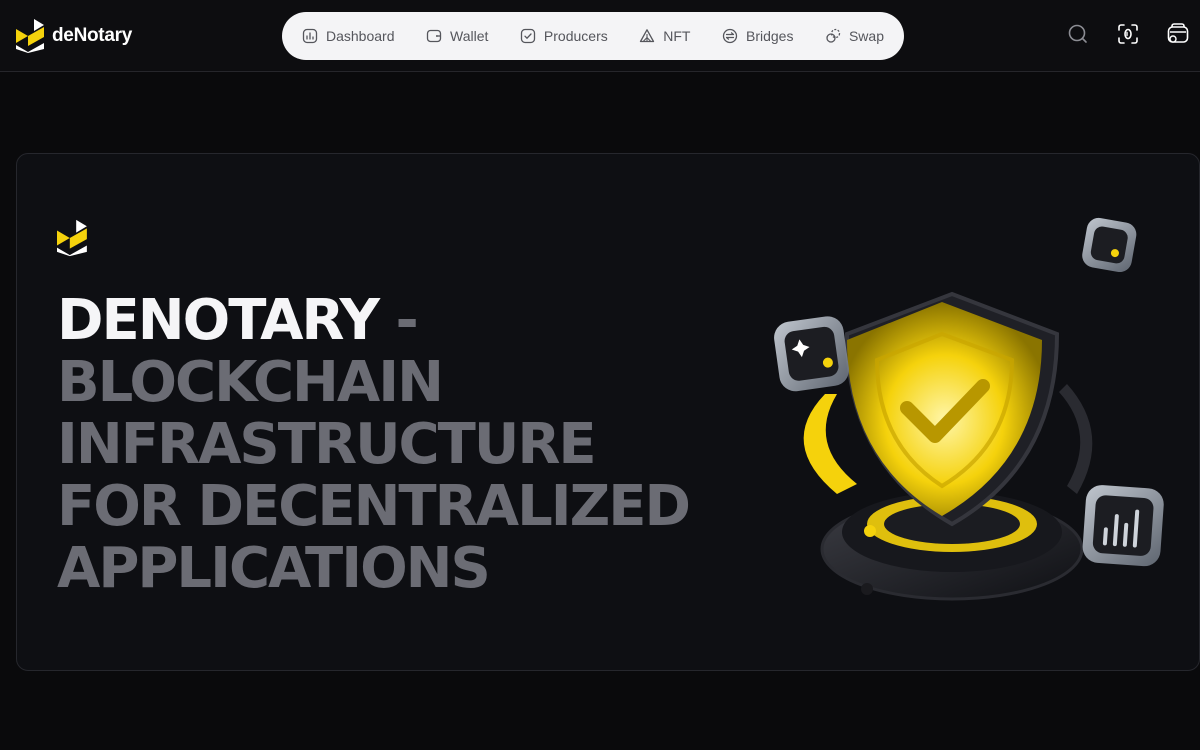  Describe the element at coordinates (360, 36) in the screenshot. I see `nav-label-dashboard: Dashboard` at that location.